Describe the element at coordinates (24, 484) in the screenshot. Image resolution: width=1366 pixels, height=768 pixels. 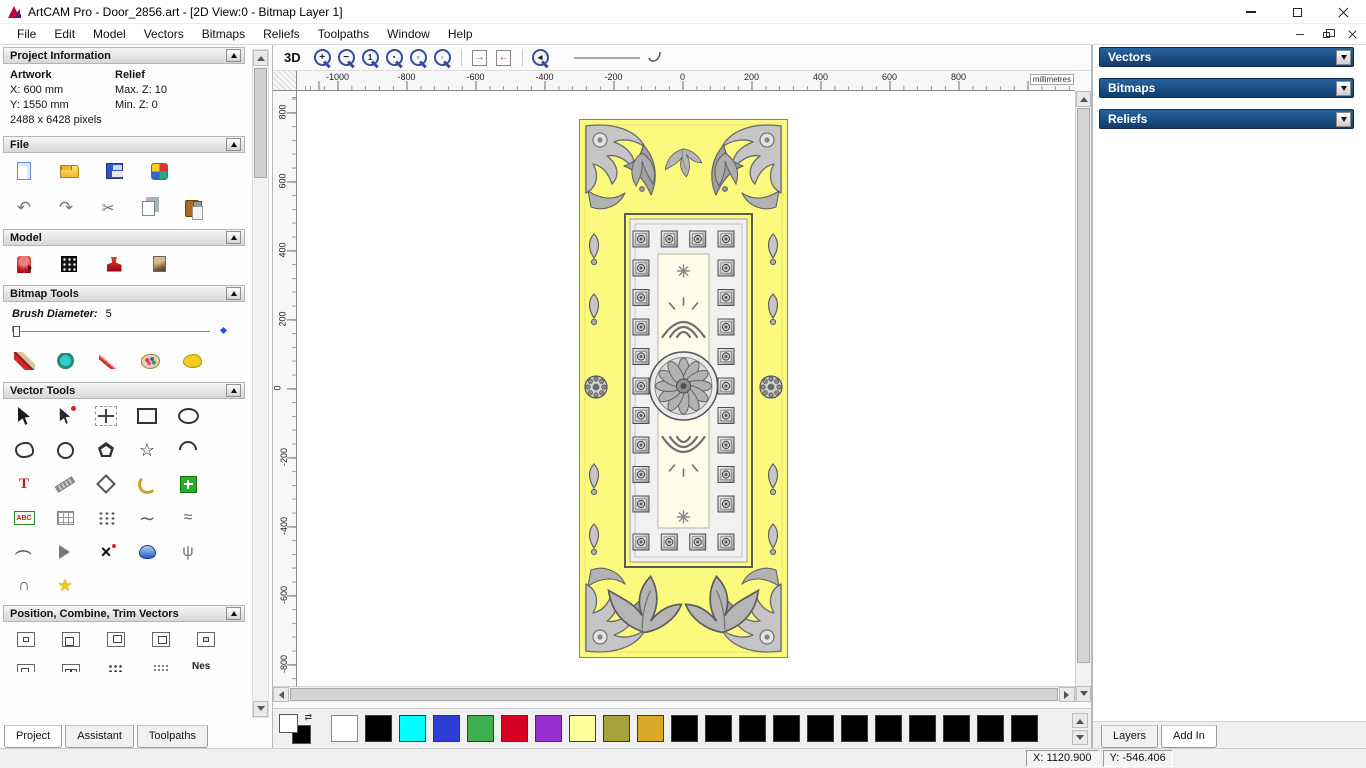
I see `create-text-icon` at that location.